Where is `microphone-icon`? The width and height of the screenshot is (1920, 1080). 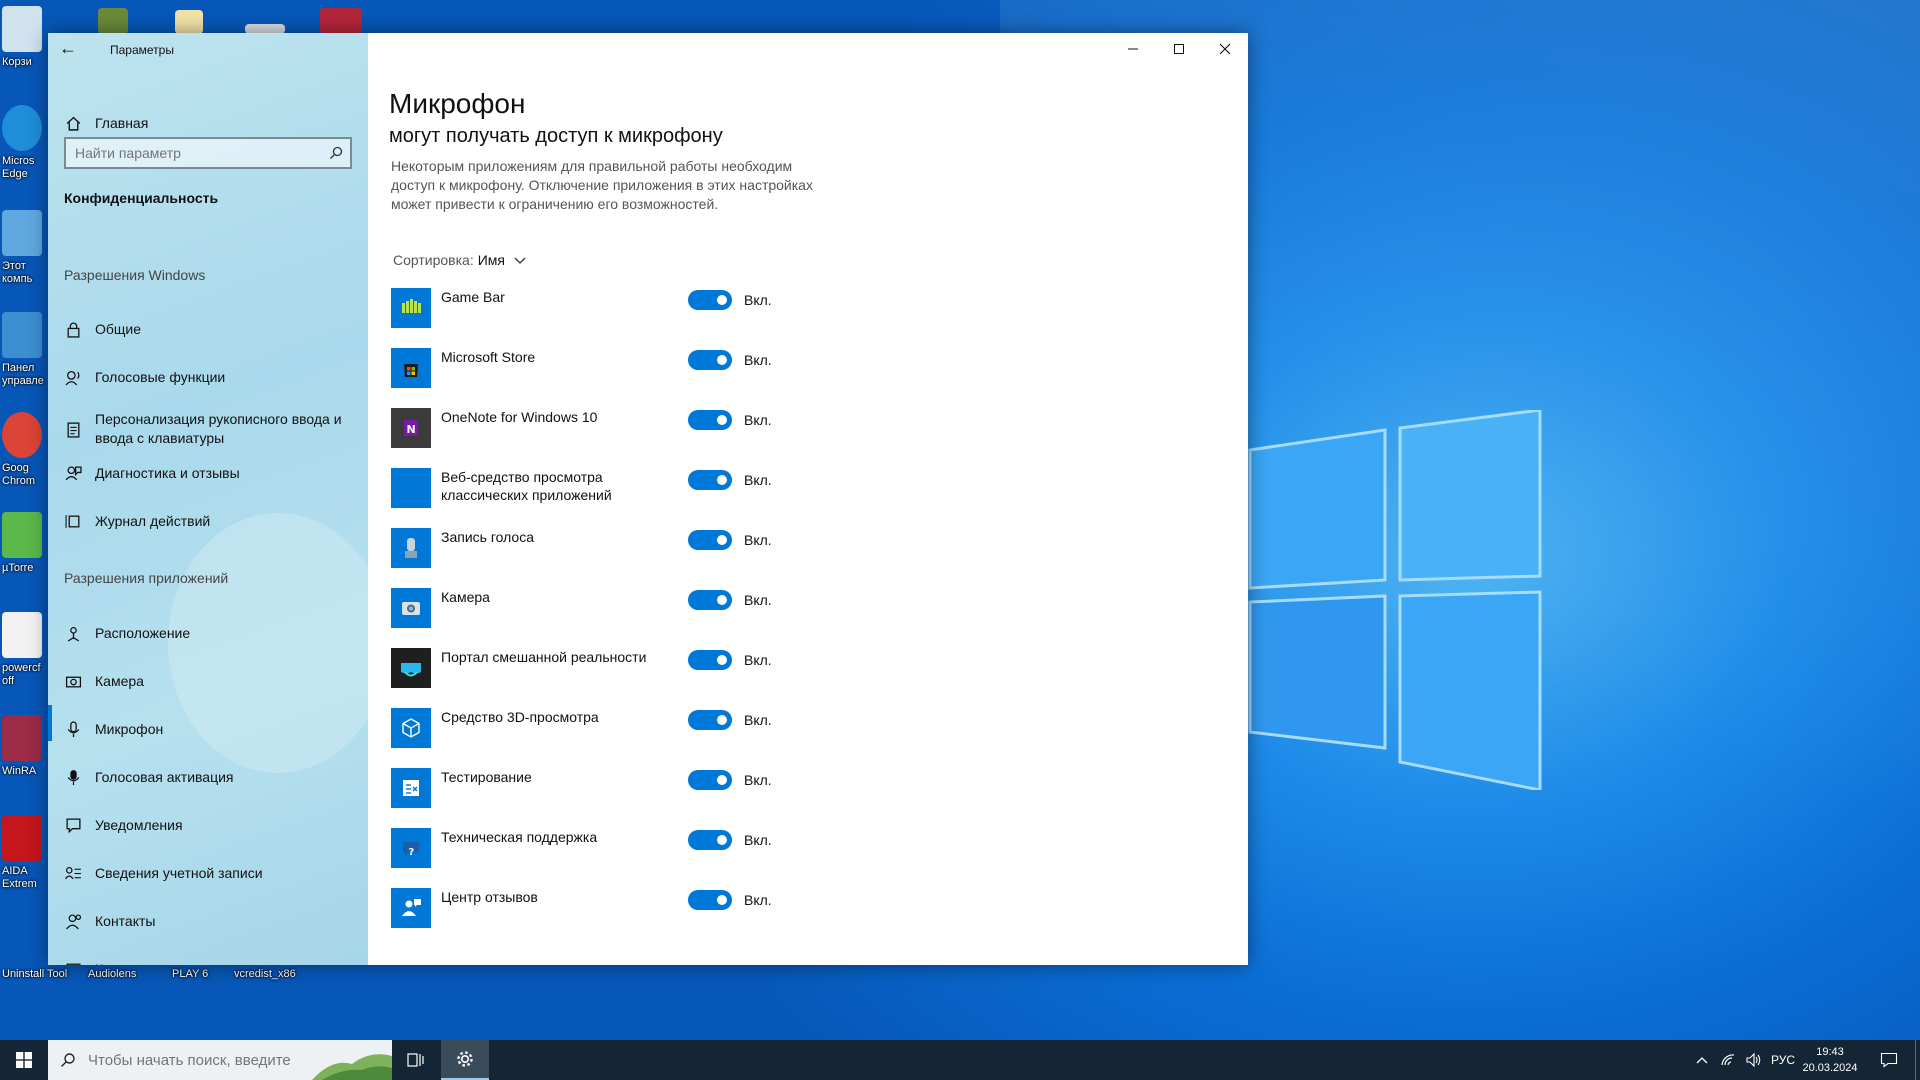 microphone-icon is located at coordinates (73, 729).